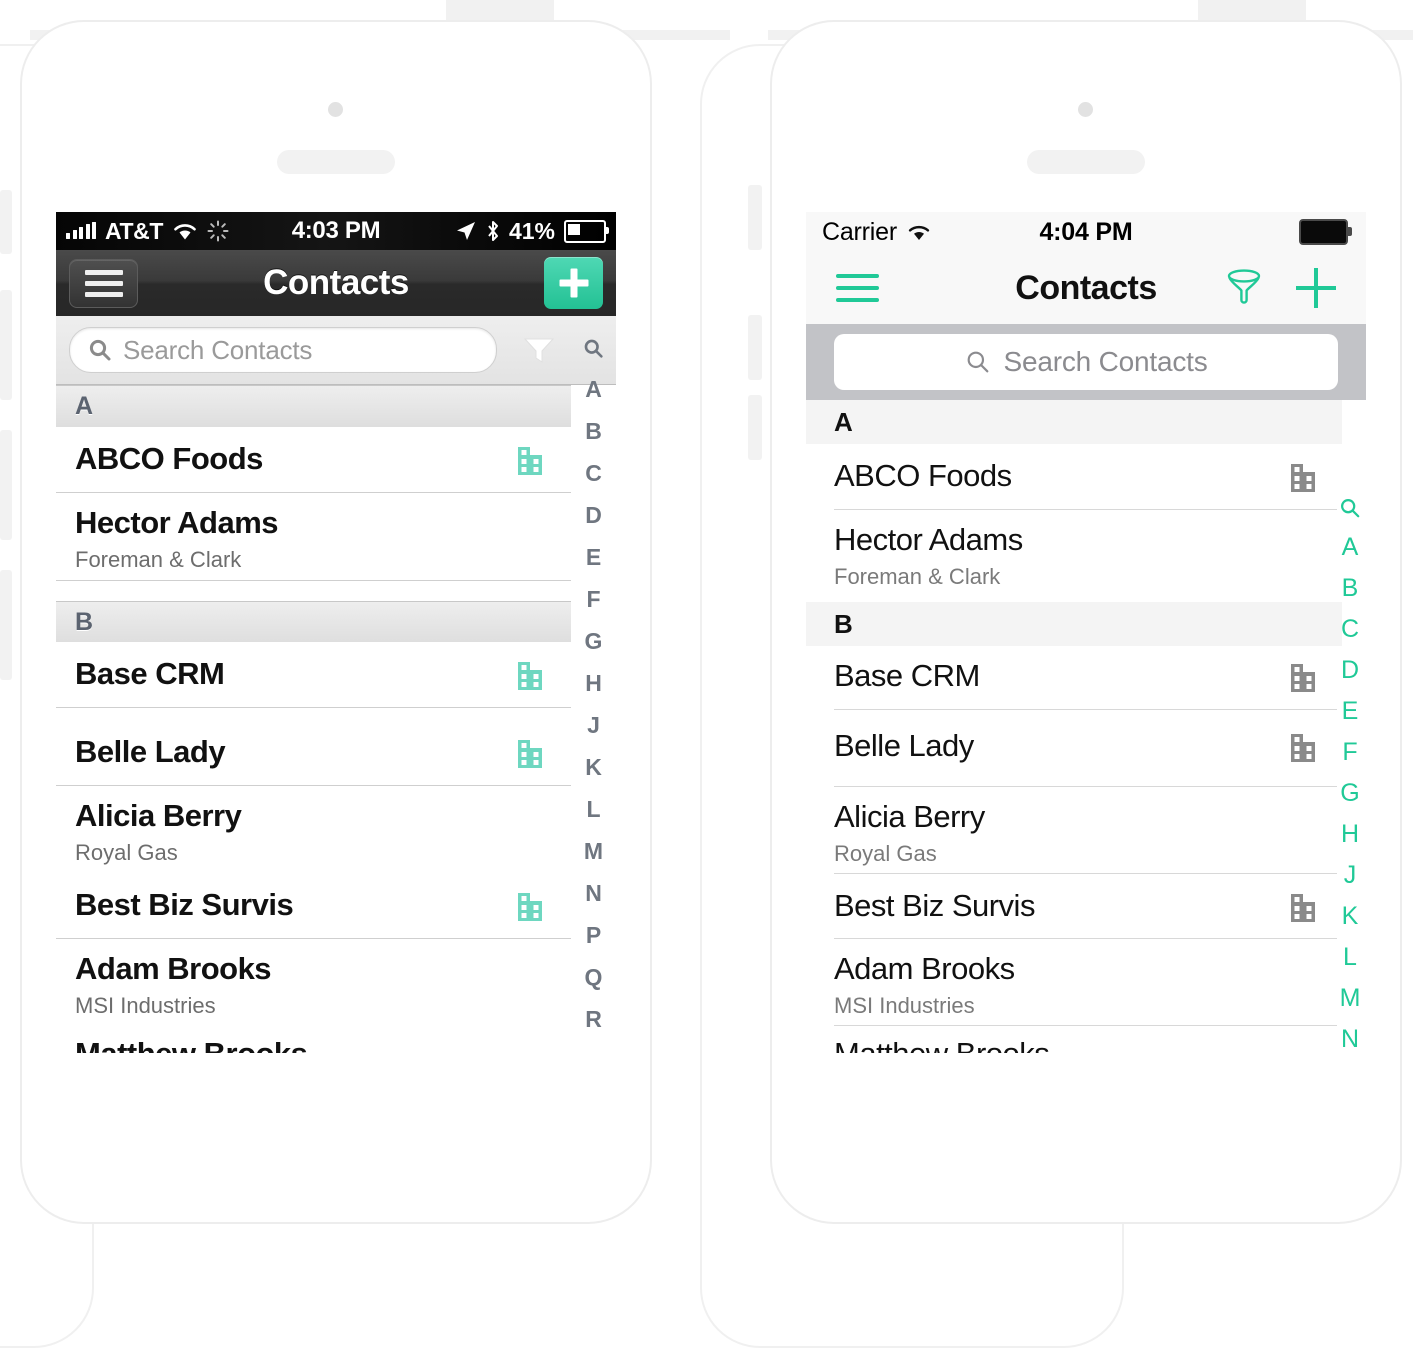 Image resolution: width=1413 pixels, height=1348 pixels. Describe the element at coordinates (336, 283) in the screenshot. I see `nav-bar-left: Contacts` at that location.